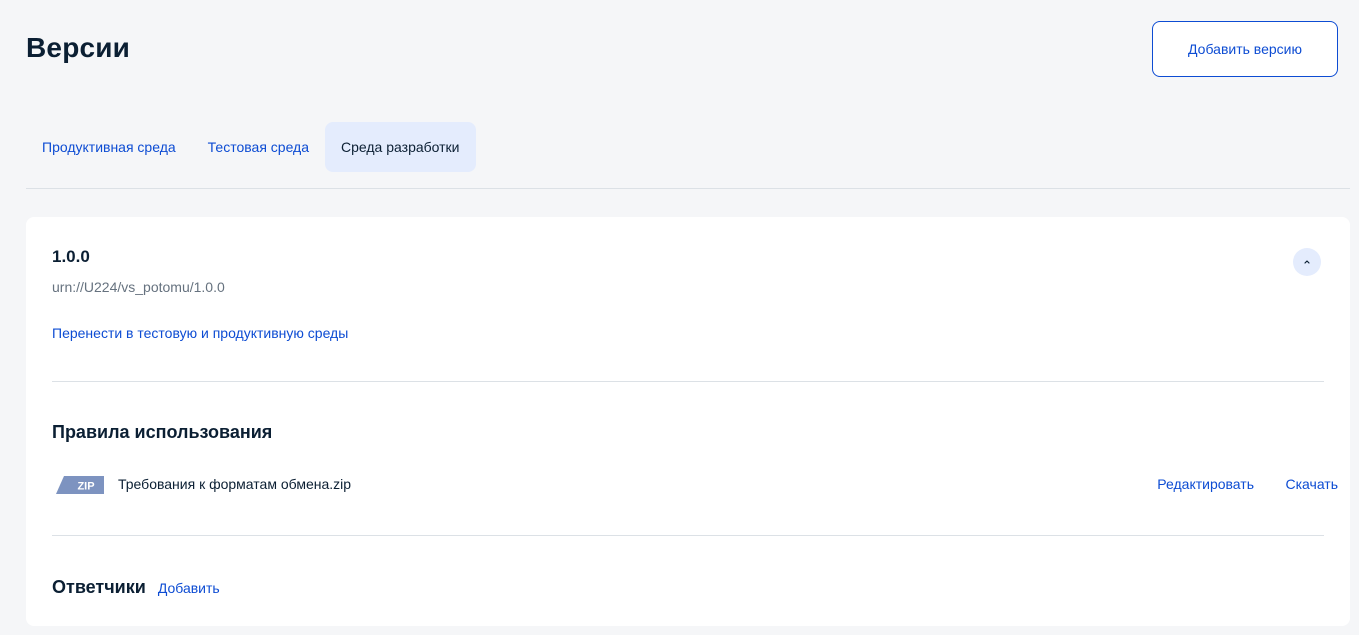 Image resolution: width=1359 pixels, height=635 pixels. Describe the element at coordinates (78, 47) in the screenshot. I see `page-title: Версии` at that location.